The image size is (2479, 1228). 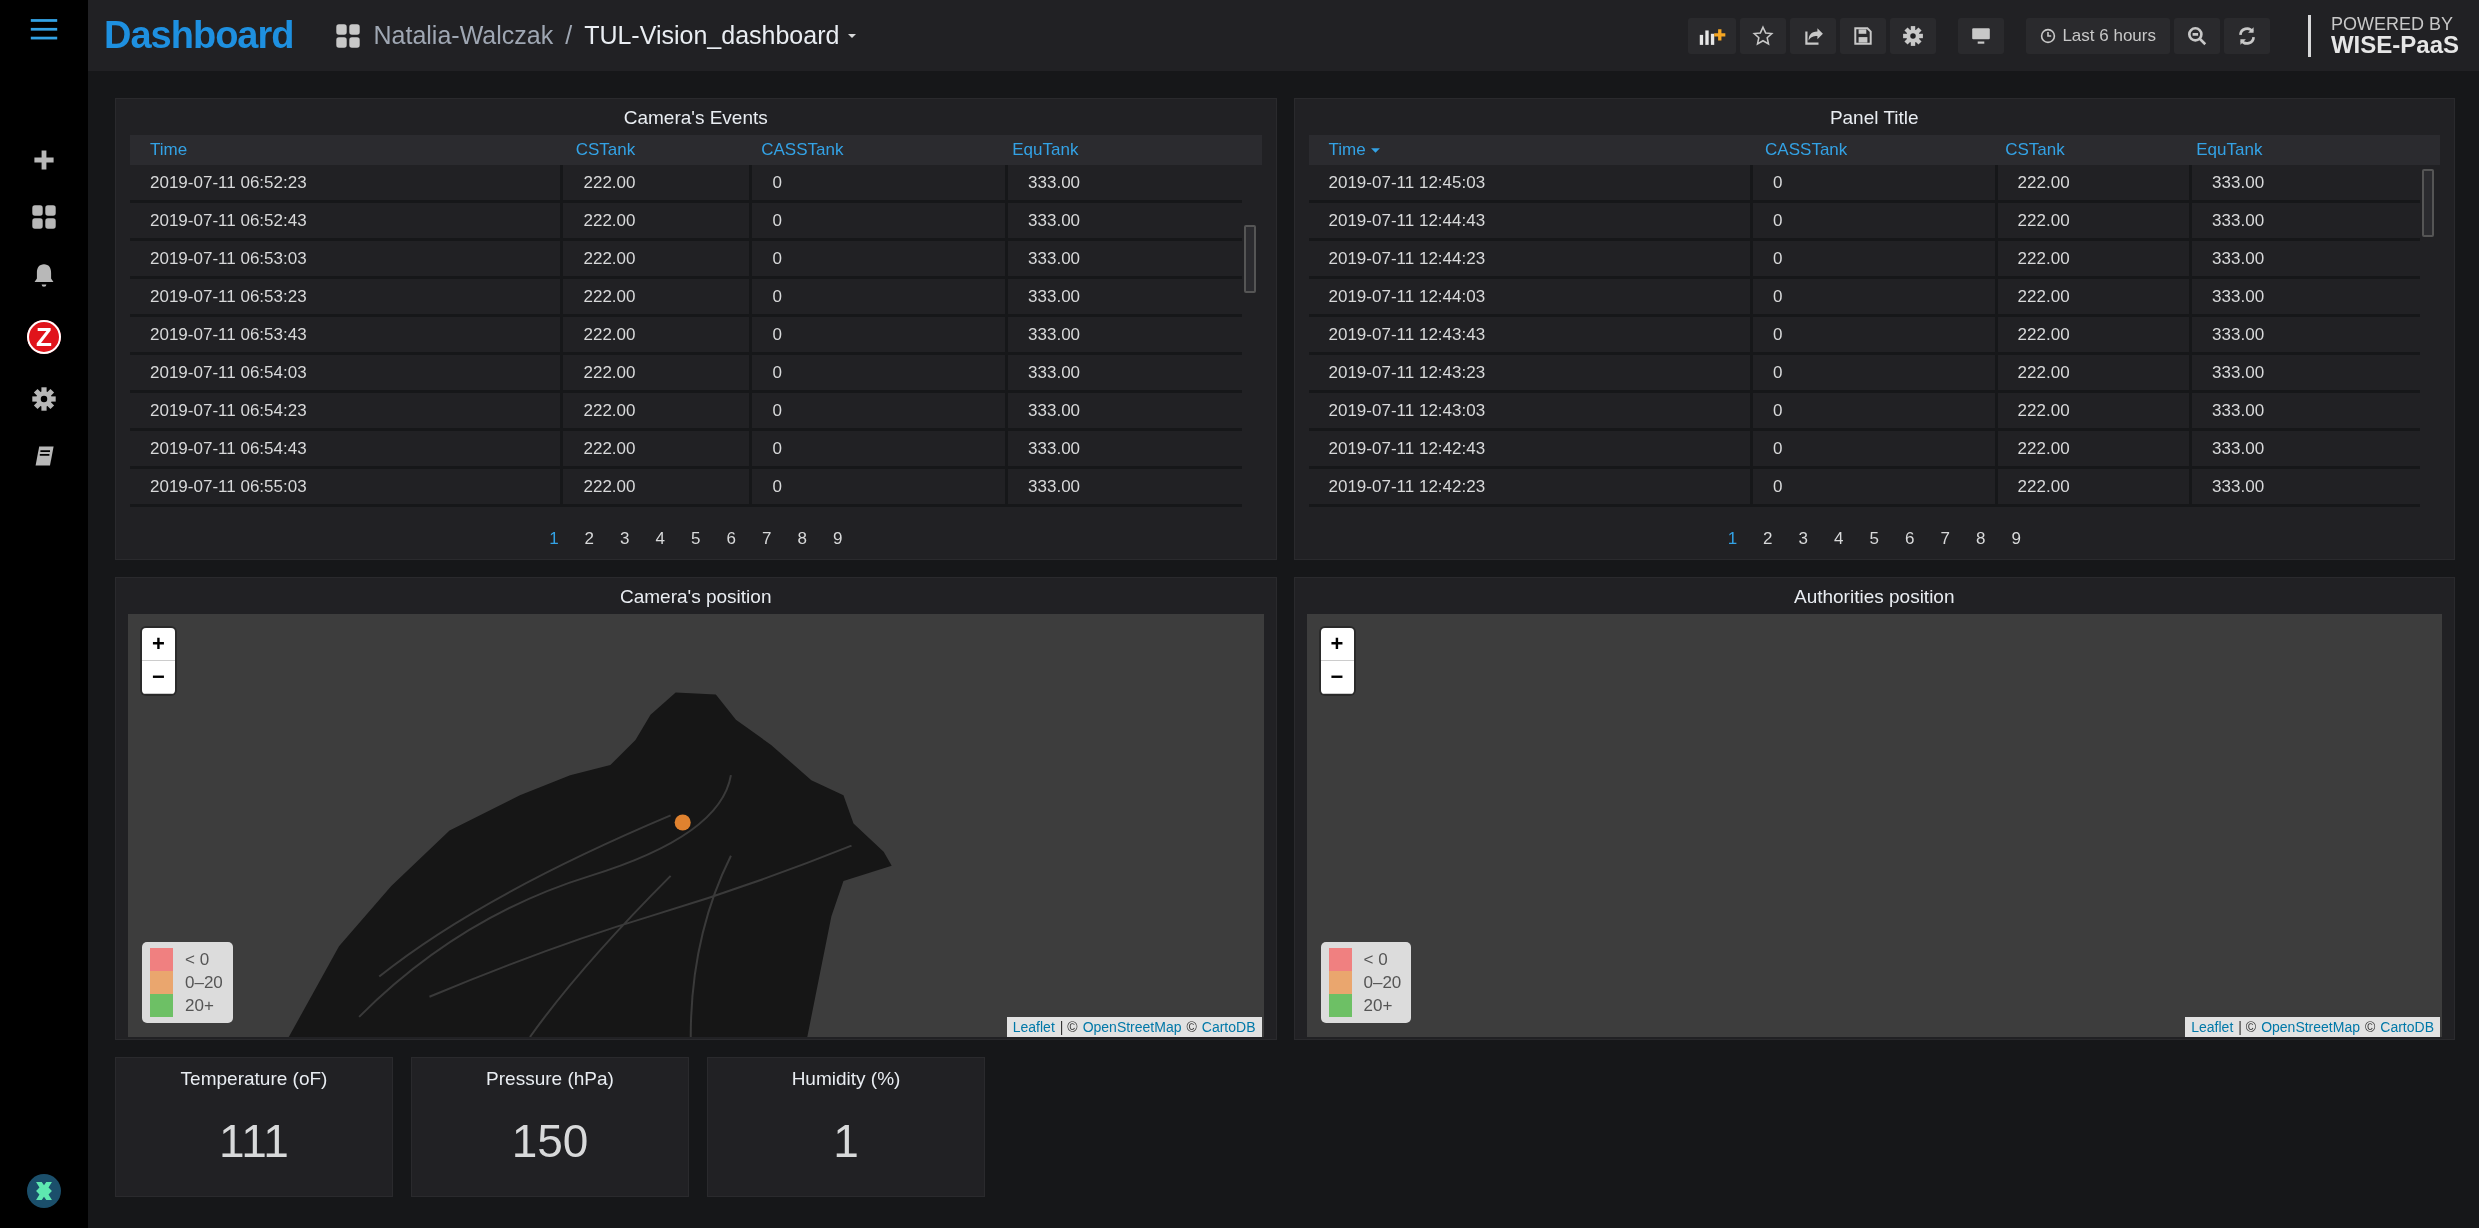 I want to click on dashboard-picker: TUL-Vision_dashboard, so click(x=721, y=35).